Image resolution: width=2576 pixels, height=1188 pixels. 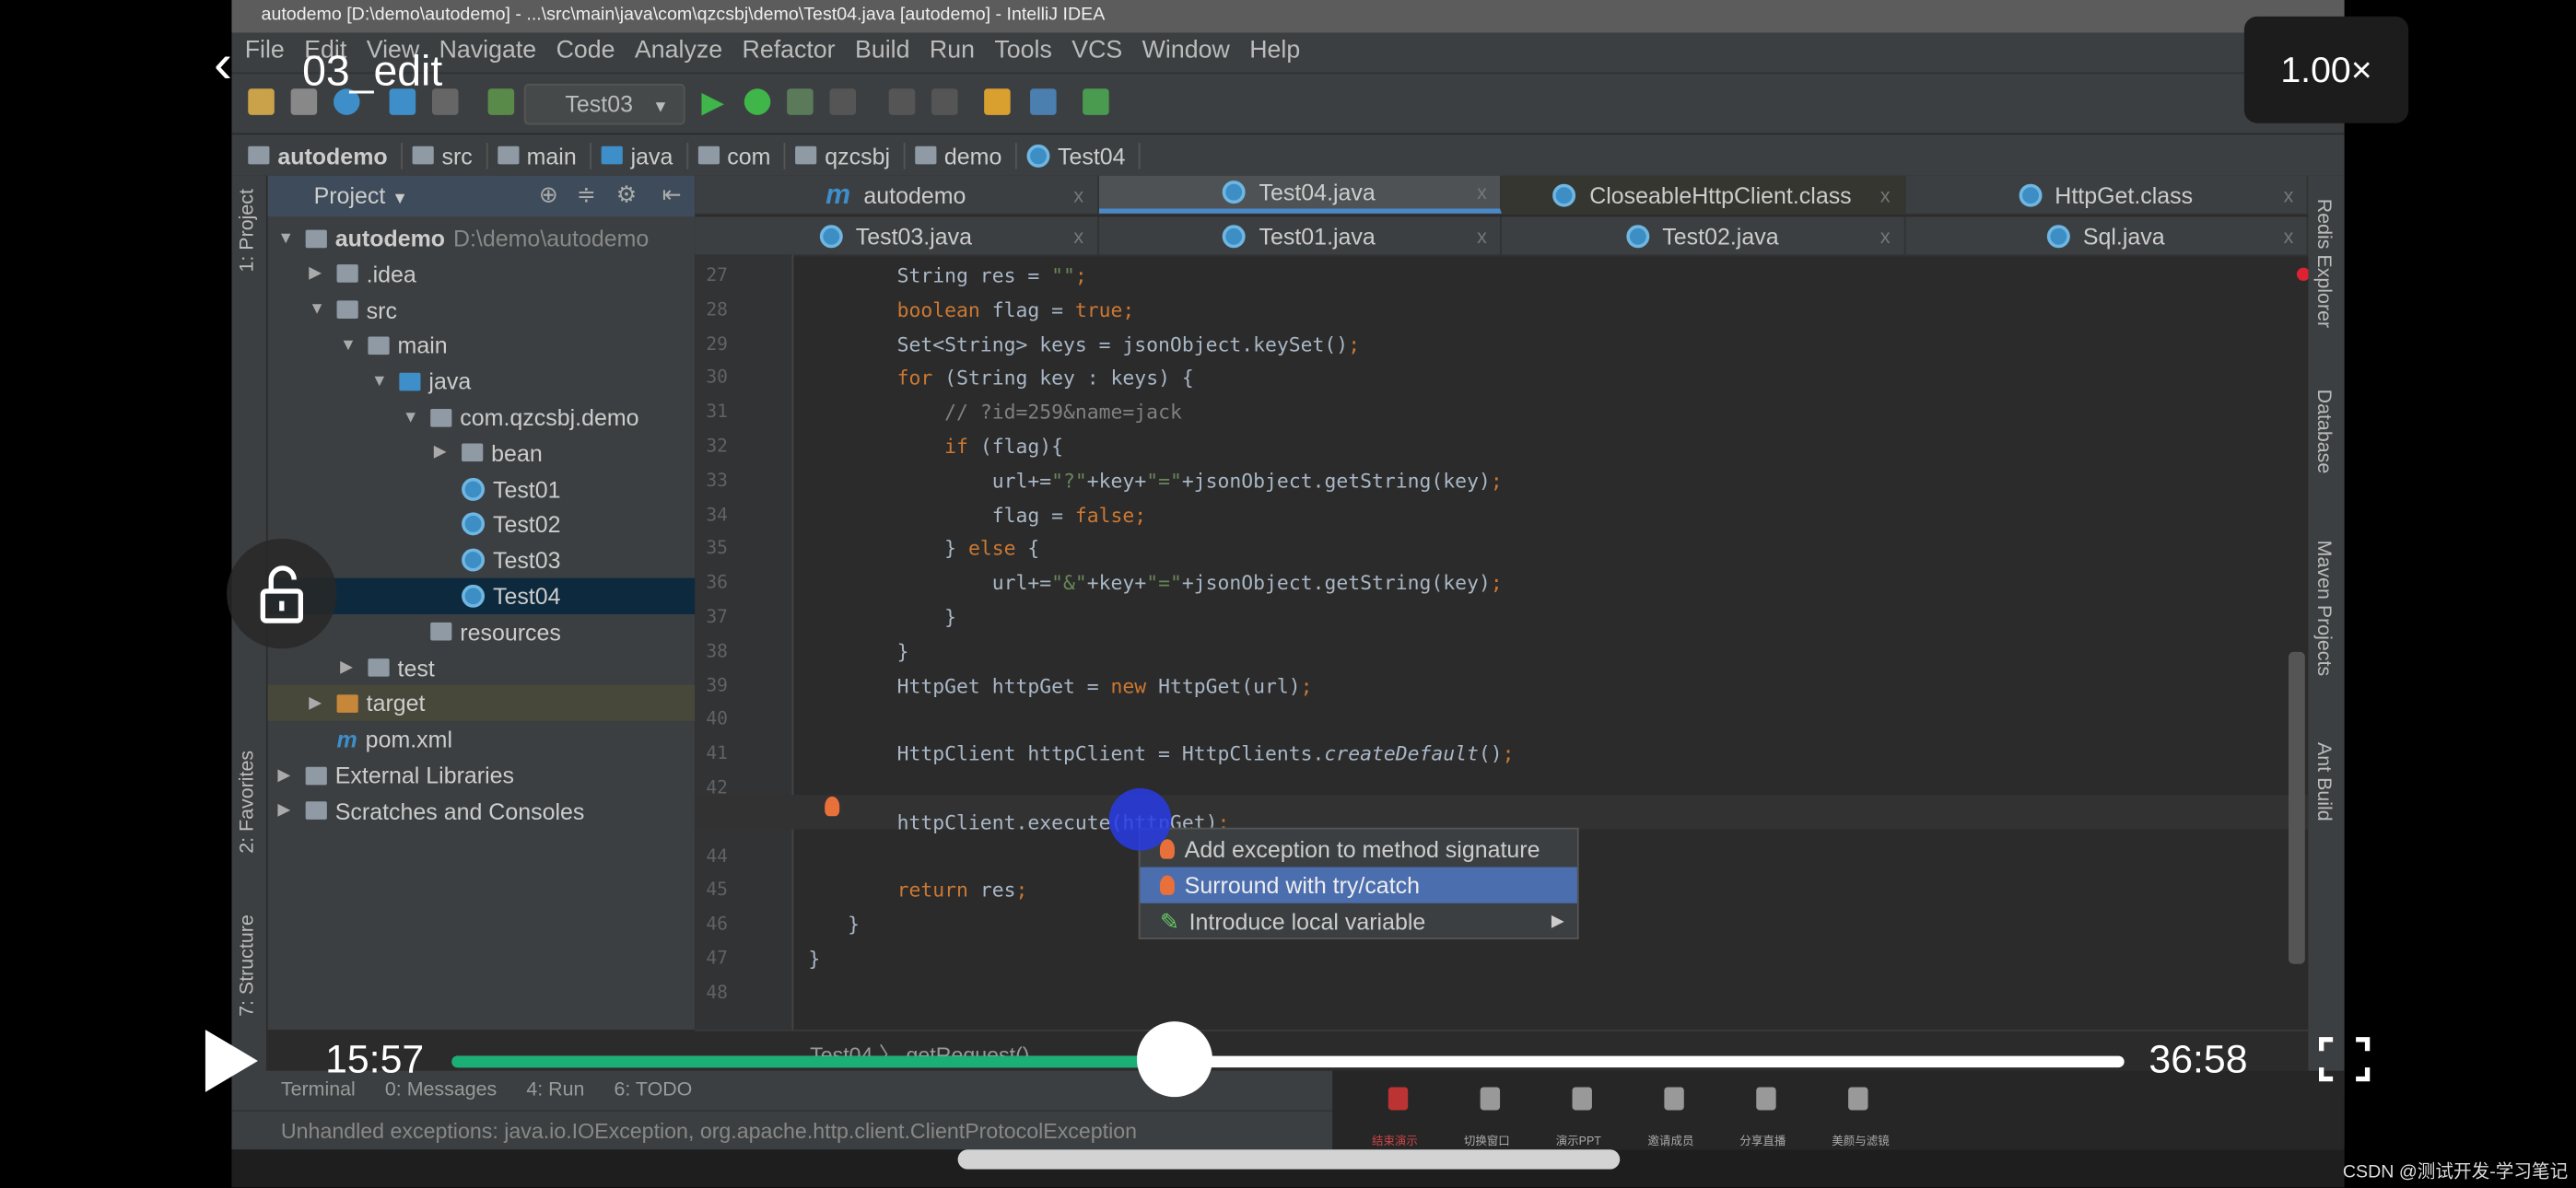 What do you see at coordinates (2344, 1059) in the screenshot?
I see `fullscreen-icon` at bounding box center [2344, 1059].